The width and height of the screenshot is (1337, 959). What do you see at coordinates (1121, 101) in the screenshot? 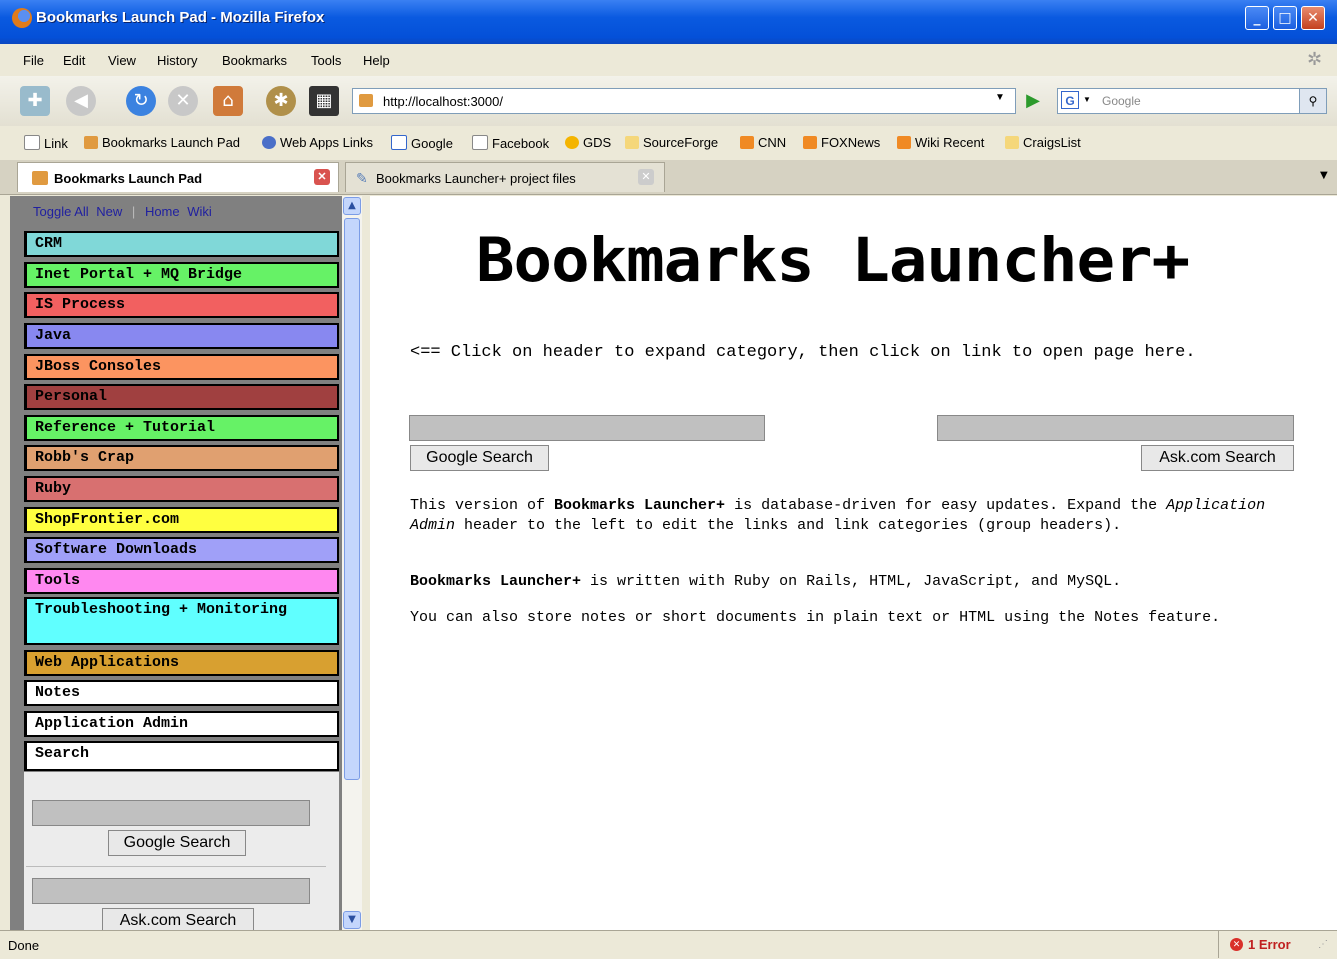
I see `search-placeholder: Google` at bounding box center [1121, 101].